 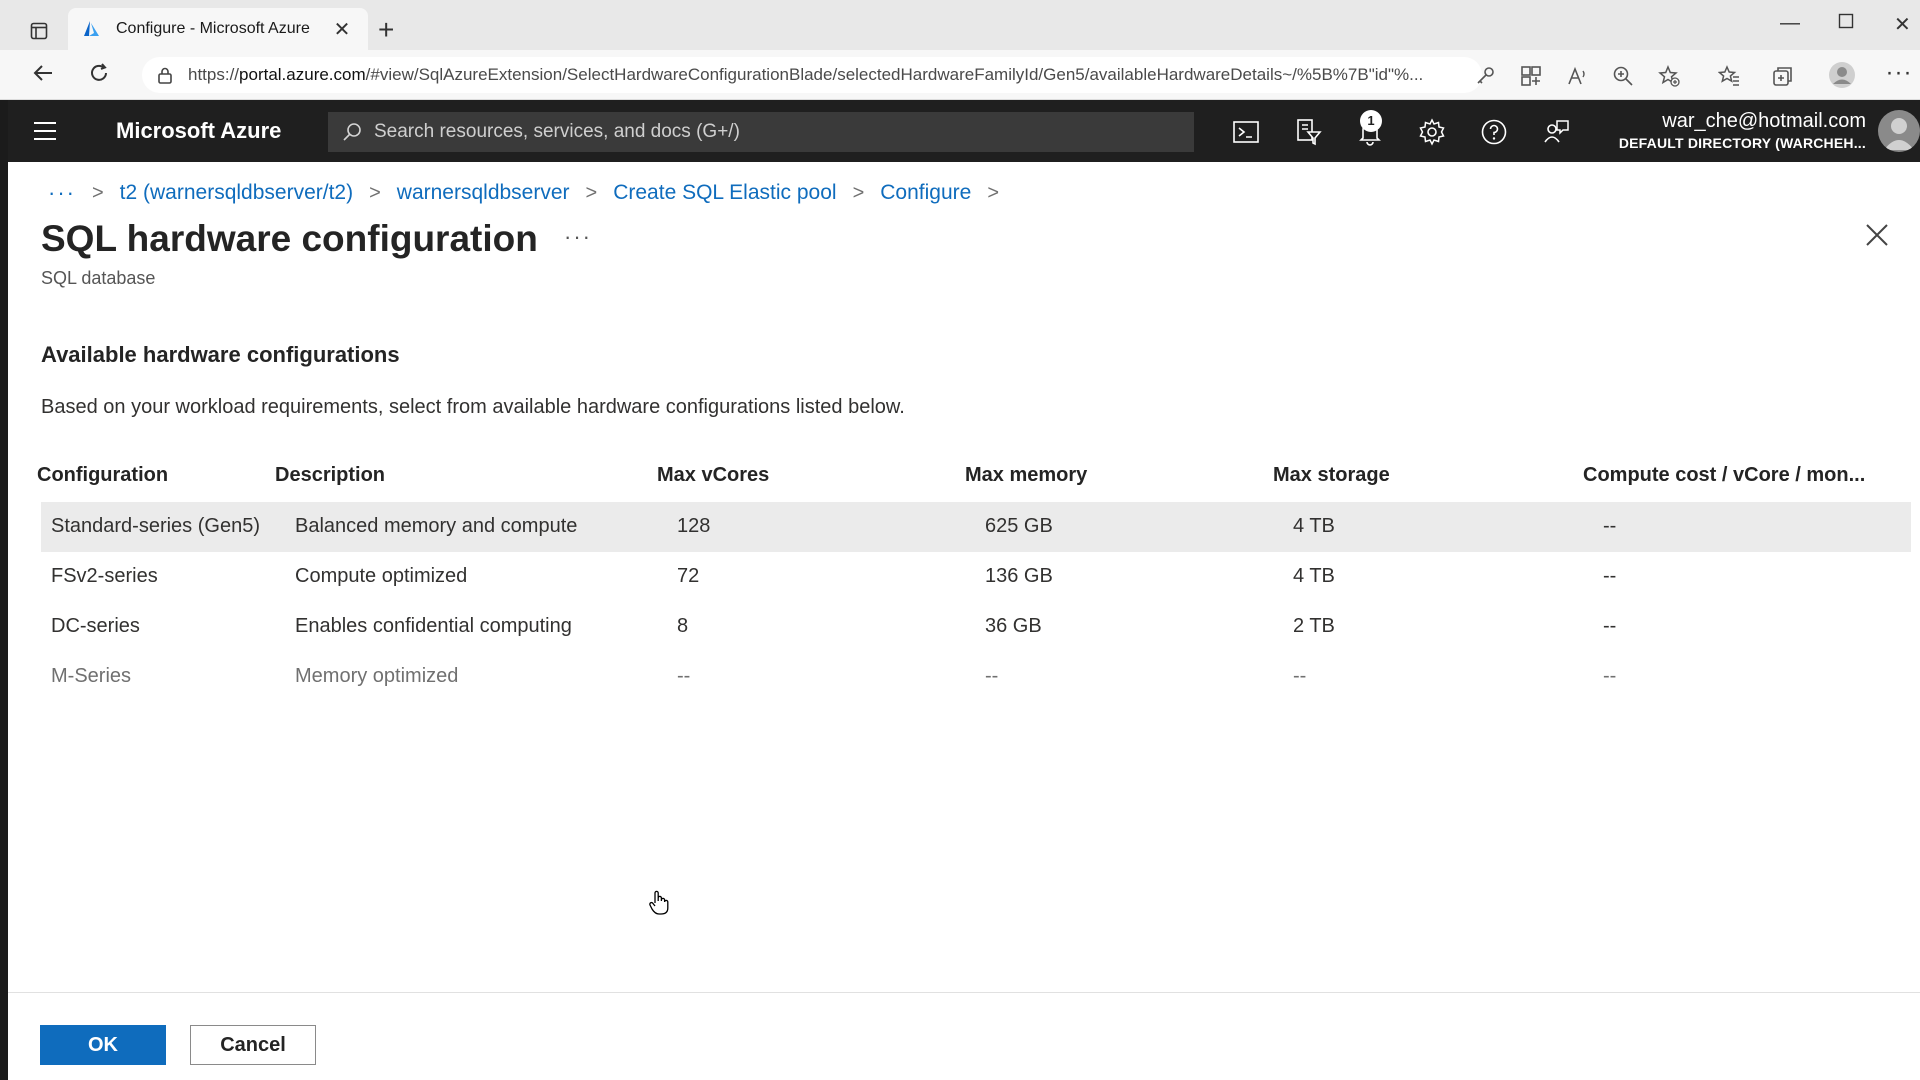 What do you see at coordinates (39, 31) in the screenshot?
I see `tab-actions-icon` at bounding box center [39, 31].